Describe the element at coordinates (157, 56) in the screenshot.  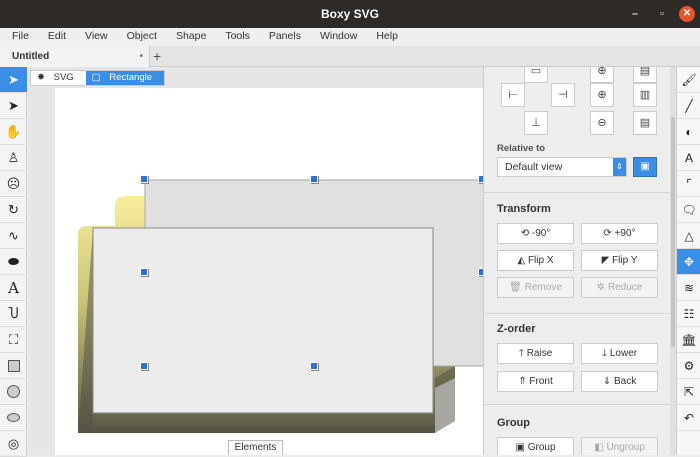
I see `add-tab-button: +` at that location.